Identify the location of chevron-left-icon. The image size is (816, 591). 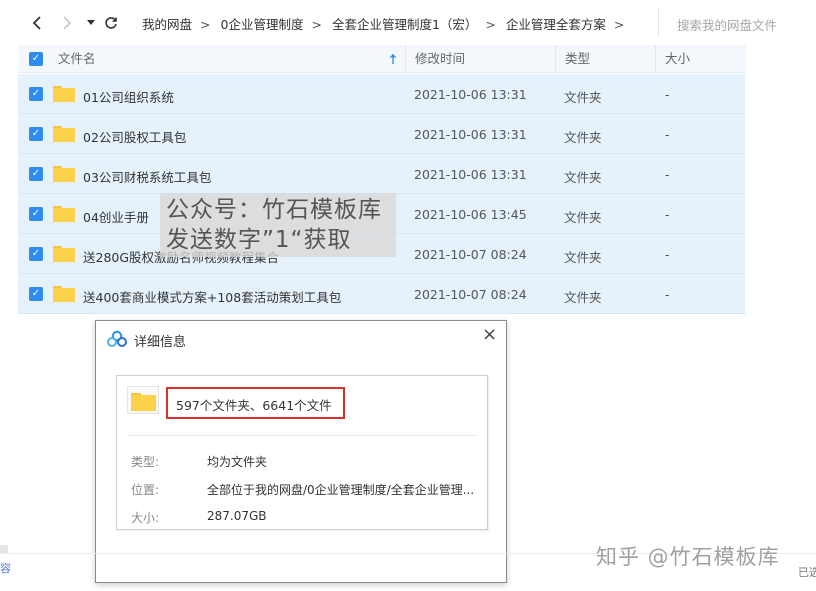
(36, 23).